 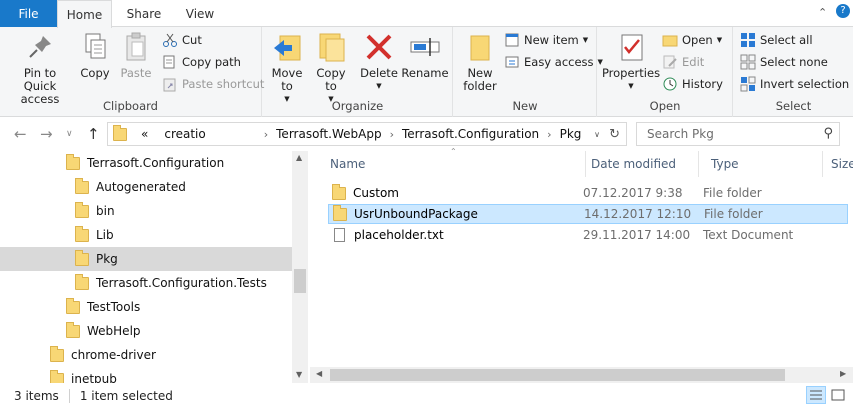 I want to click on large-icons-view-button, so click(x=838, y=395).